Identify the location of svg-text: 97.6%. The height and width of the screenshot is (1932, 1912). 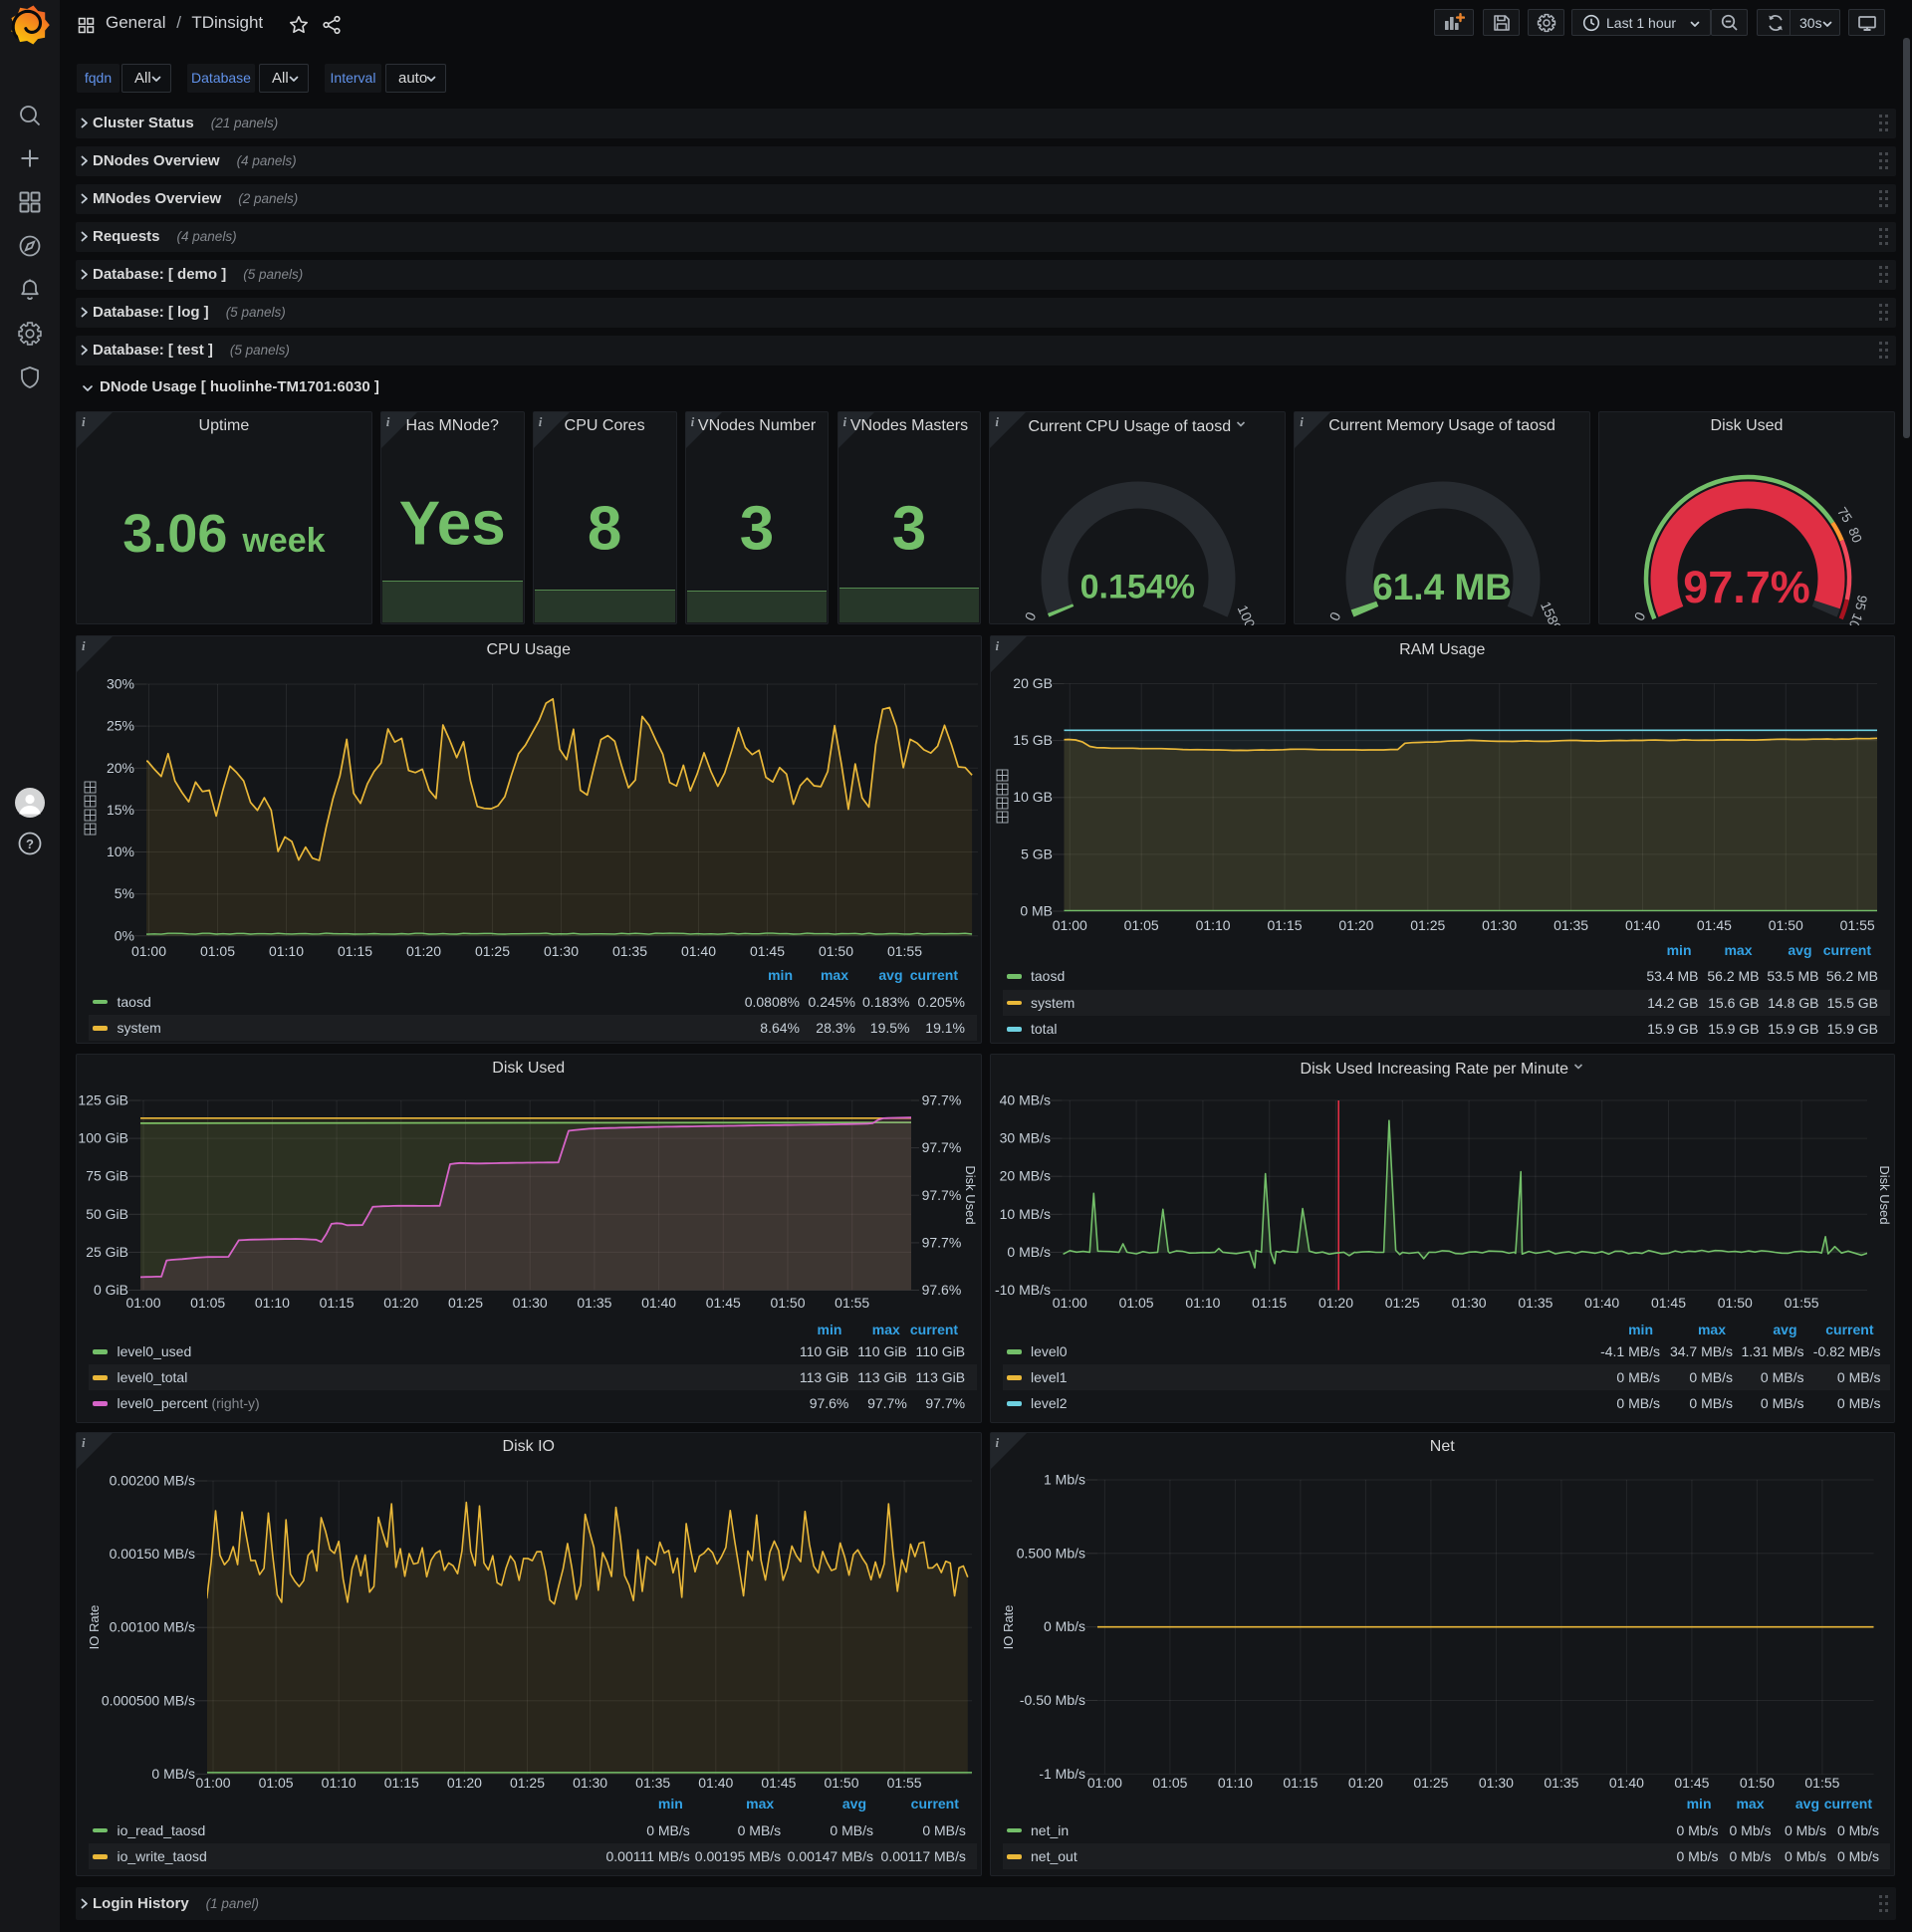
(942, 1290).